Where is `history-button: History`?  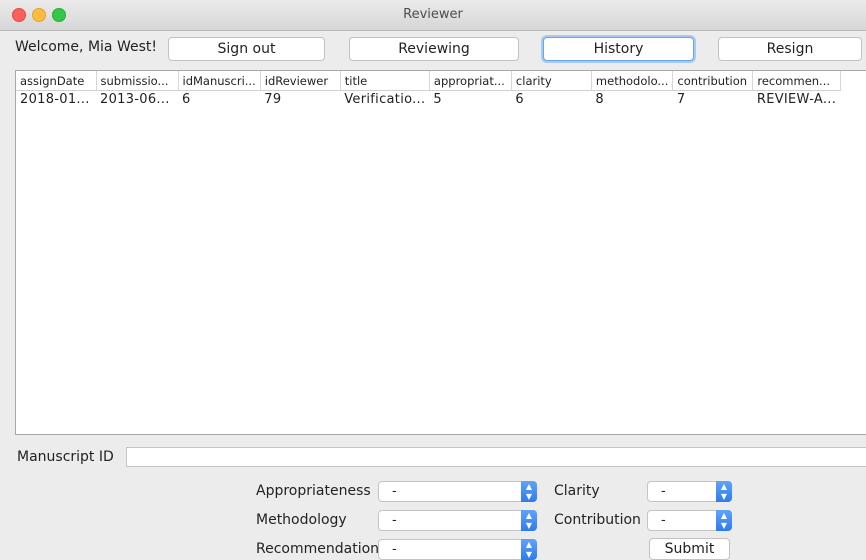
history-button: History is located at coordinates (618, 49).